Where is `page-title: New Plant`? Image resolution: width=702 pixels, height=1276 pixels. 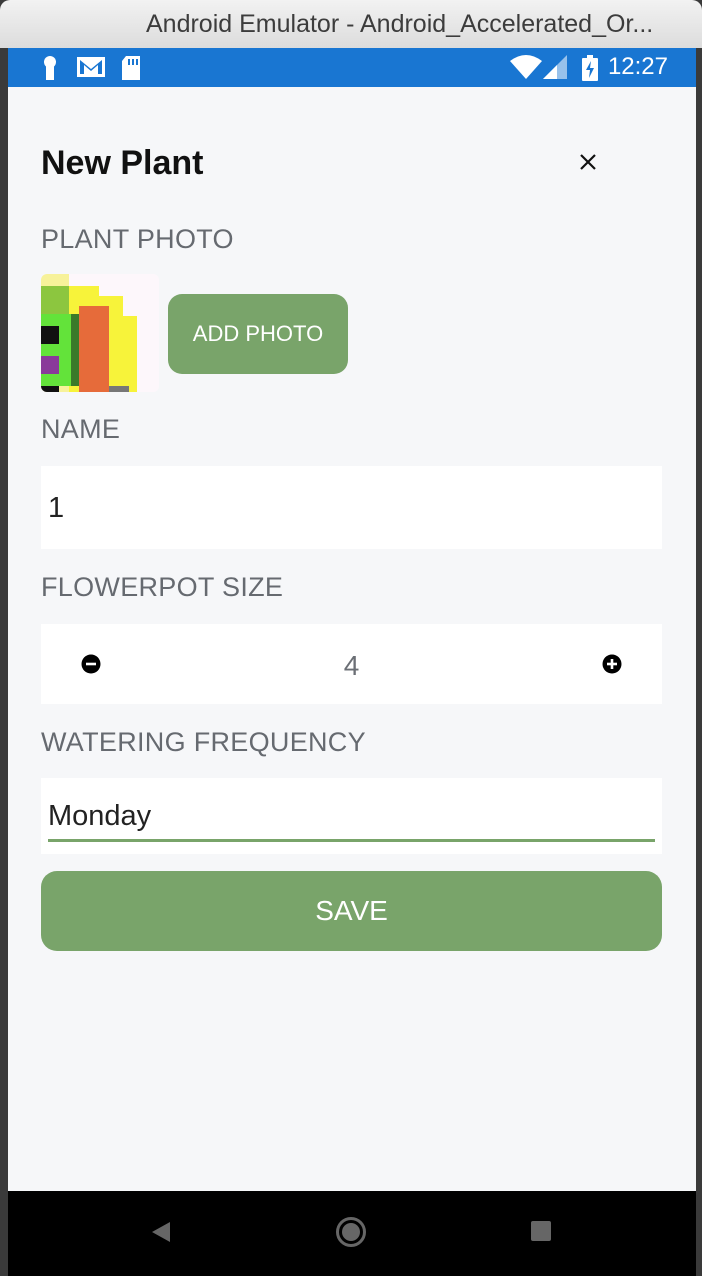 page-title: New Plant is located at coordinates (122, 163).